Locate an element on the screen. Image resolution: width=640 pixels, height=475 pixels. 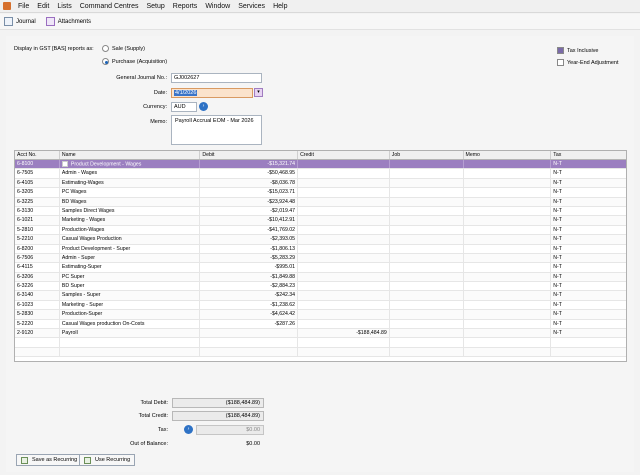
cell-name: BD Wages is located at coordinates (130, 201).